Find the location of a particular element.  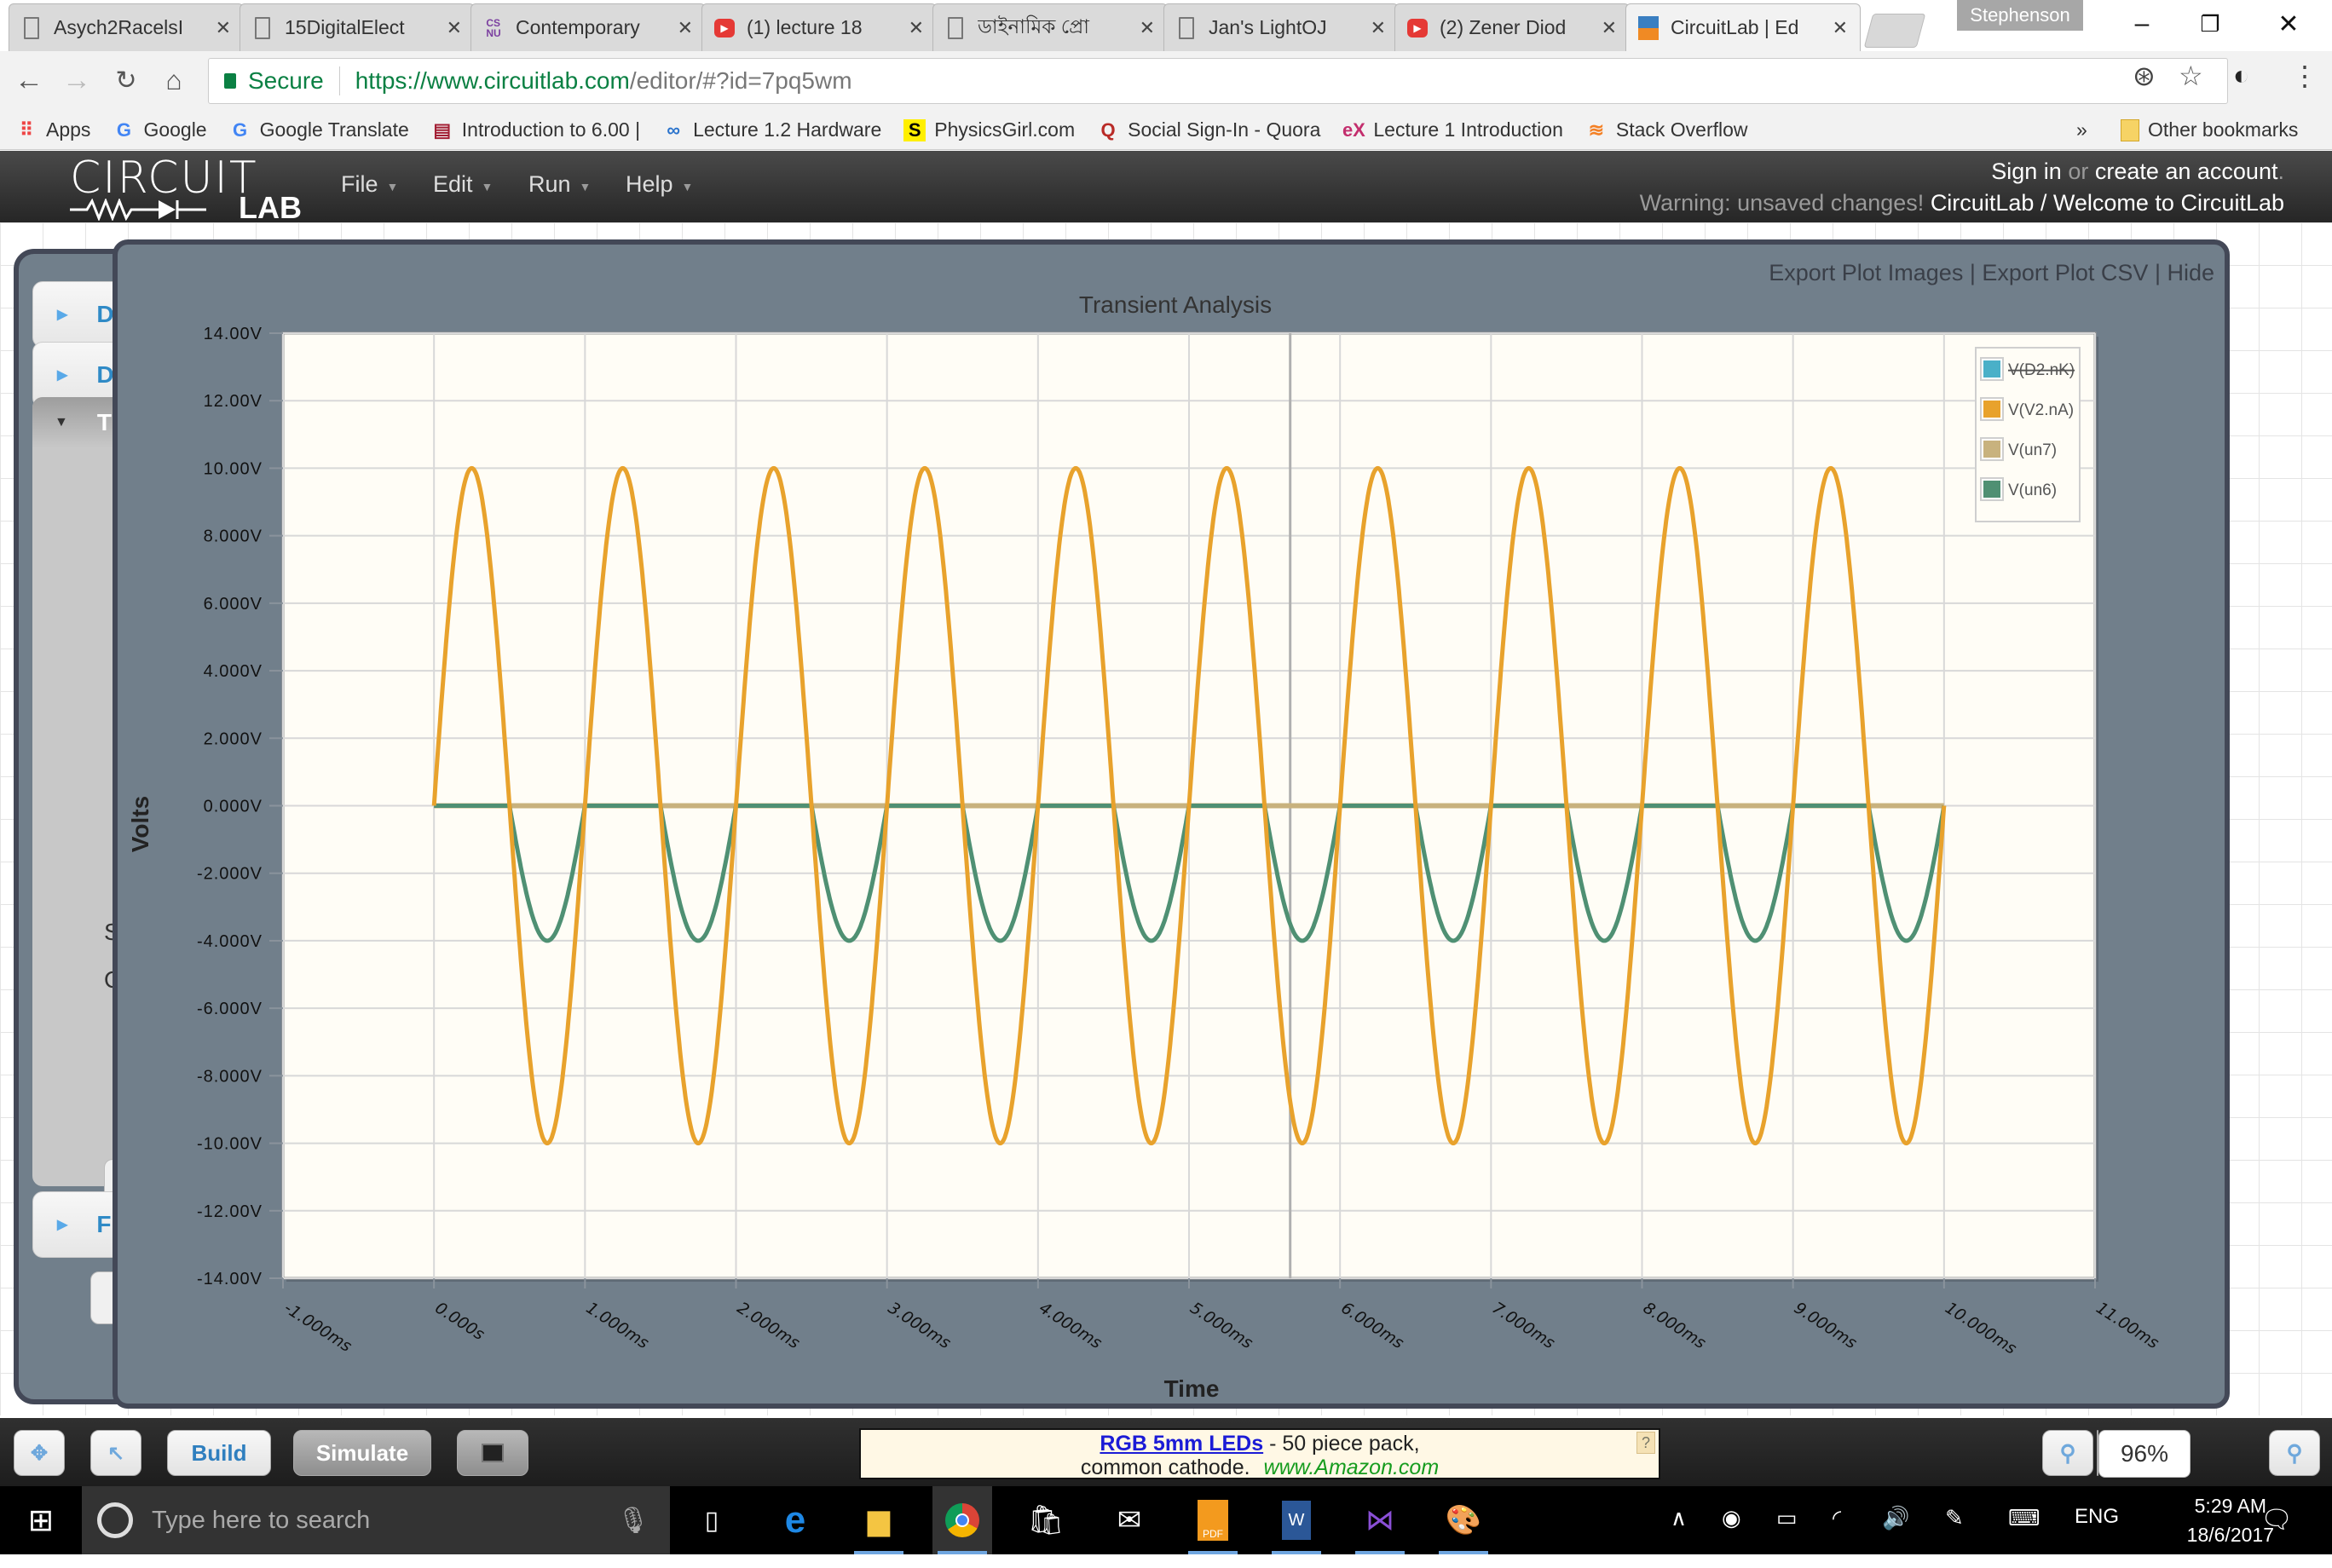

microphone-icon: 🎙 is located at coordinates (633, 1521).